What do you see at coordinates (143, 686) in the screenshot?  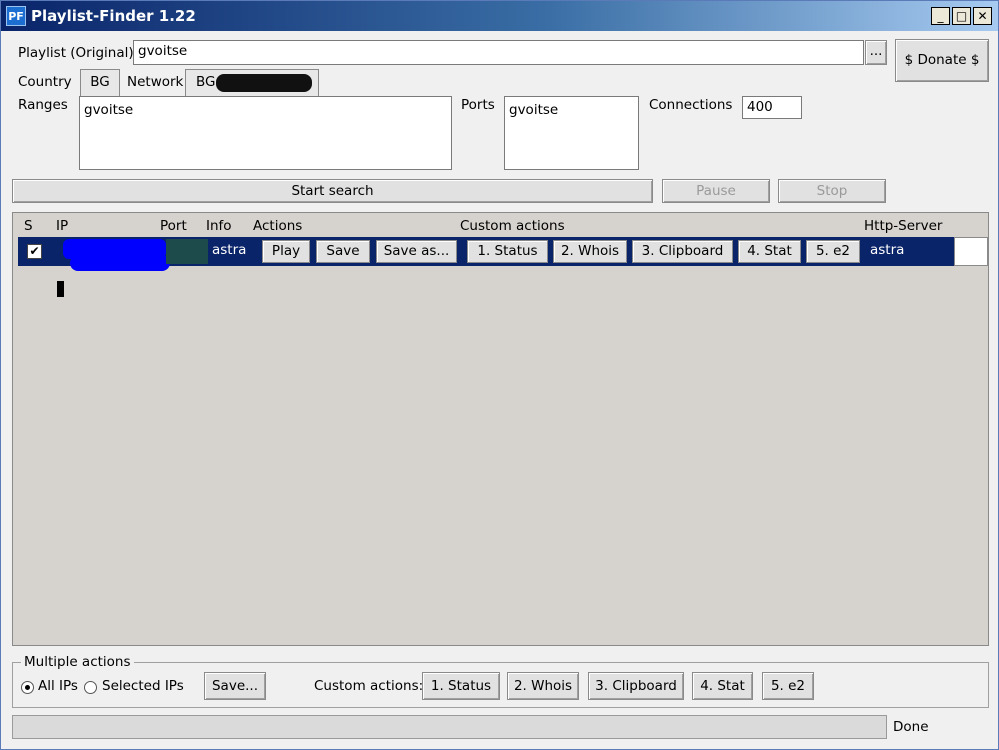 I see `selected-ips-label: Selected IPs` at bounding box center [143, 686].